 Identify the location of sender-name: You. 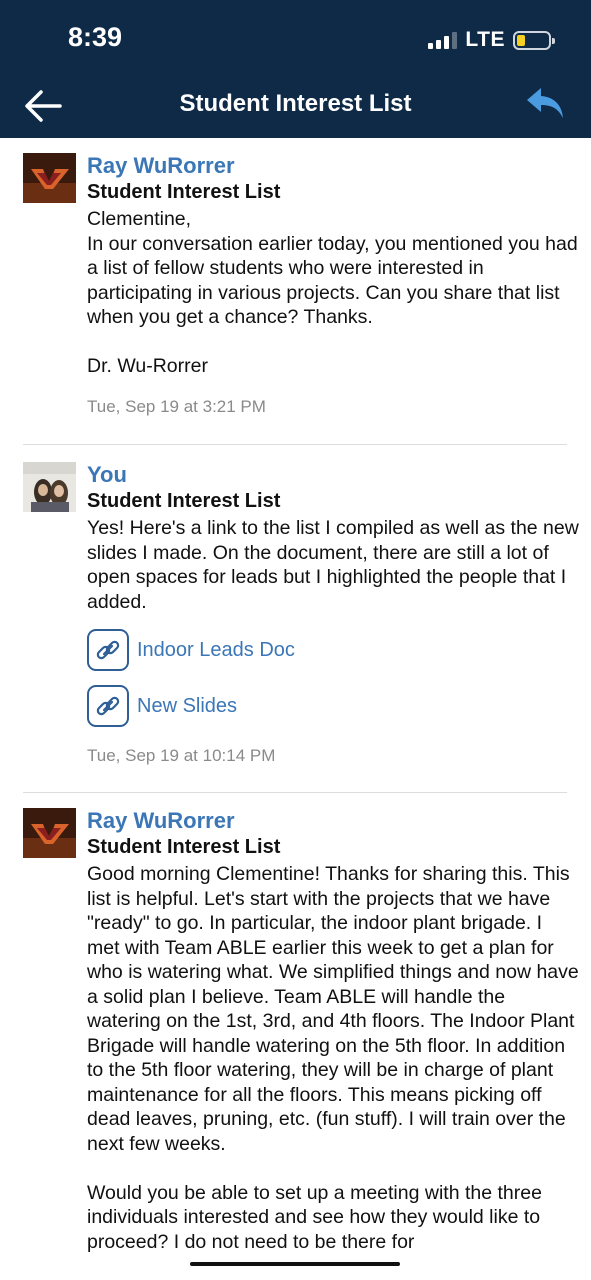
(339, 475).